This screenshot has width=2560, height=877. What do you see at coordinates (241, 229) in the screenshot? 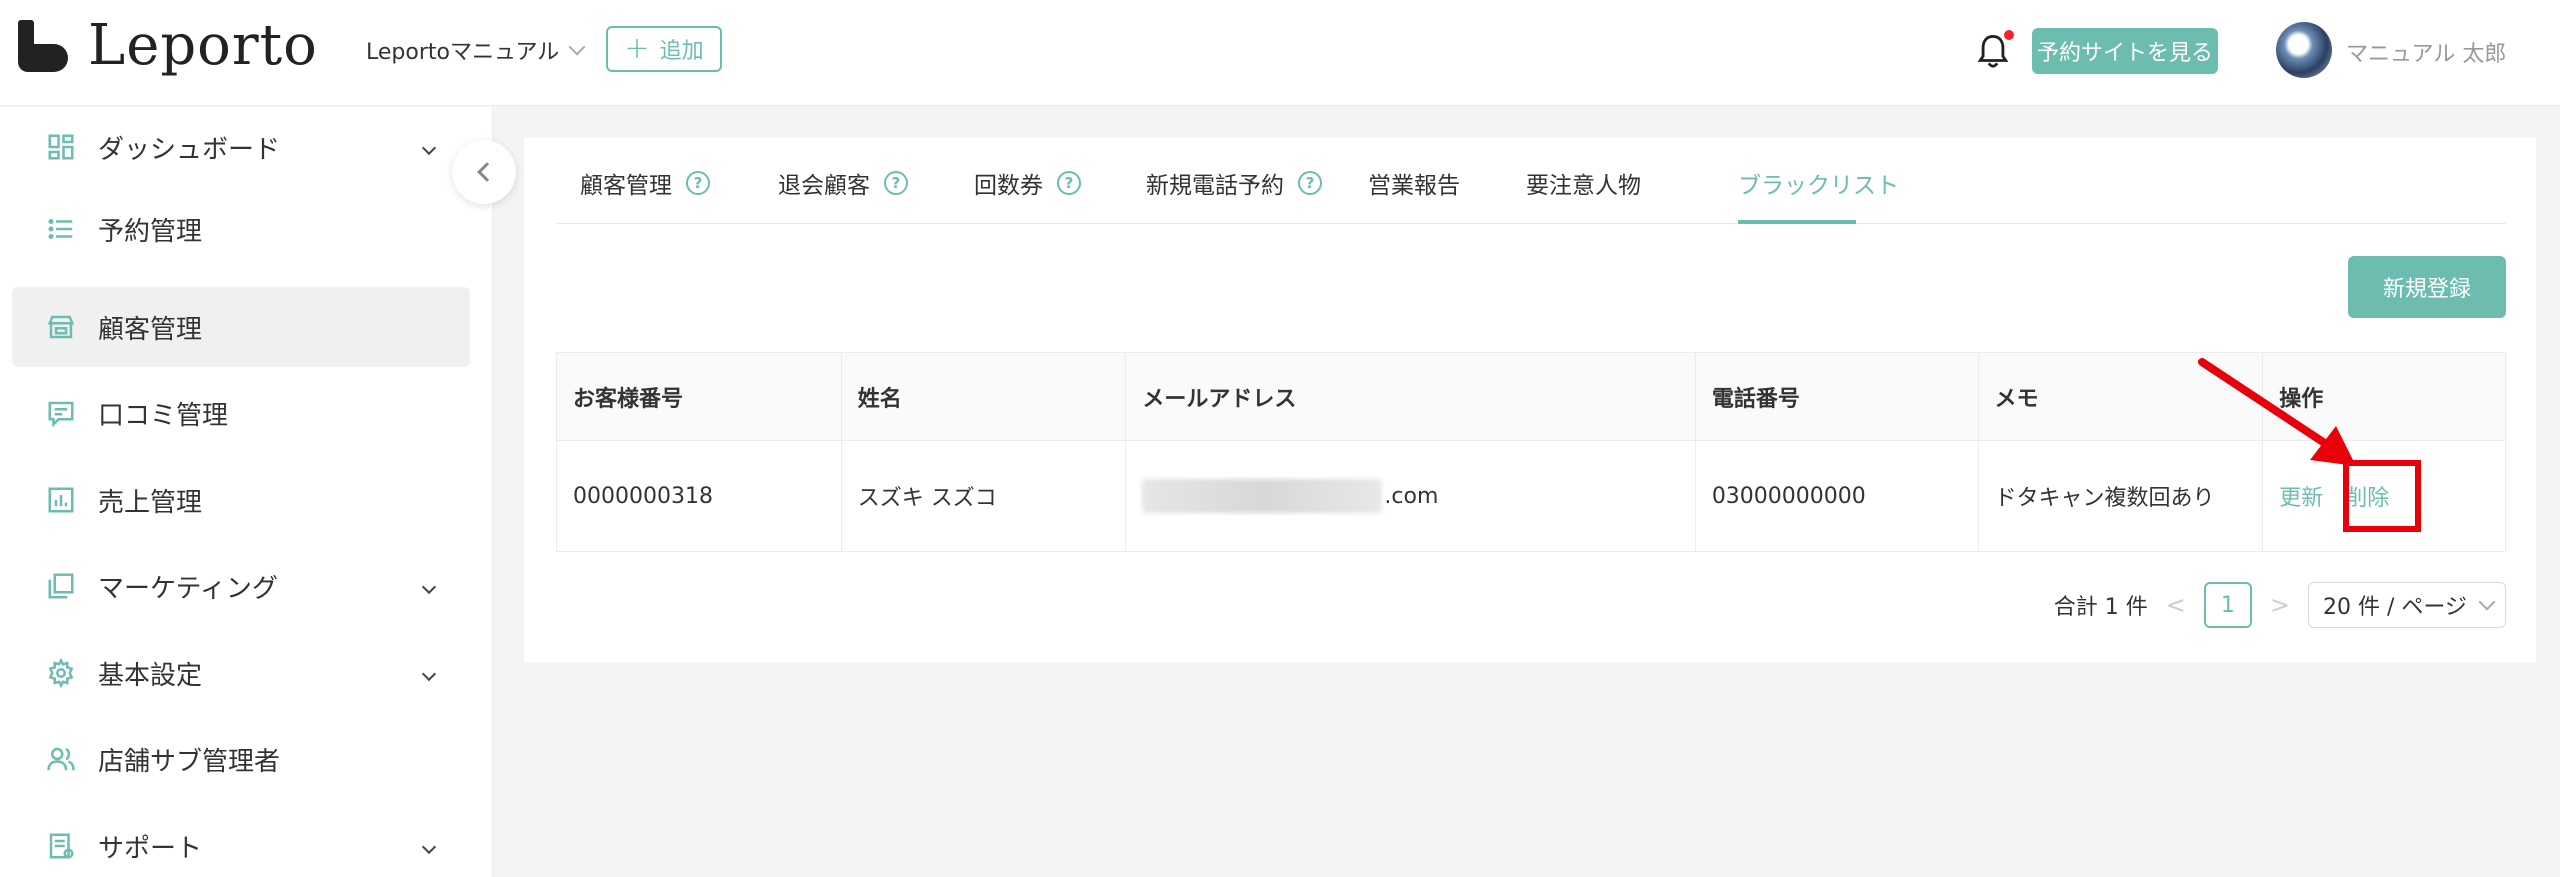
I see `sidebar-item-reservations: 予約管理` at bounding box center [241, 229].